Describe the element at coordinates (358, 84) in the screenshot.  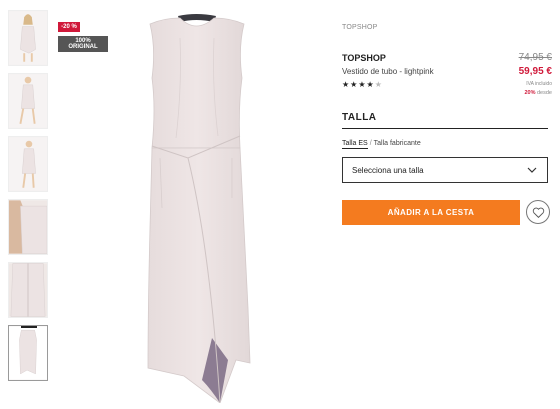
I see `star-filled-icon: ★★★★` at that location.